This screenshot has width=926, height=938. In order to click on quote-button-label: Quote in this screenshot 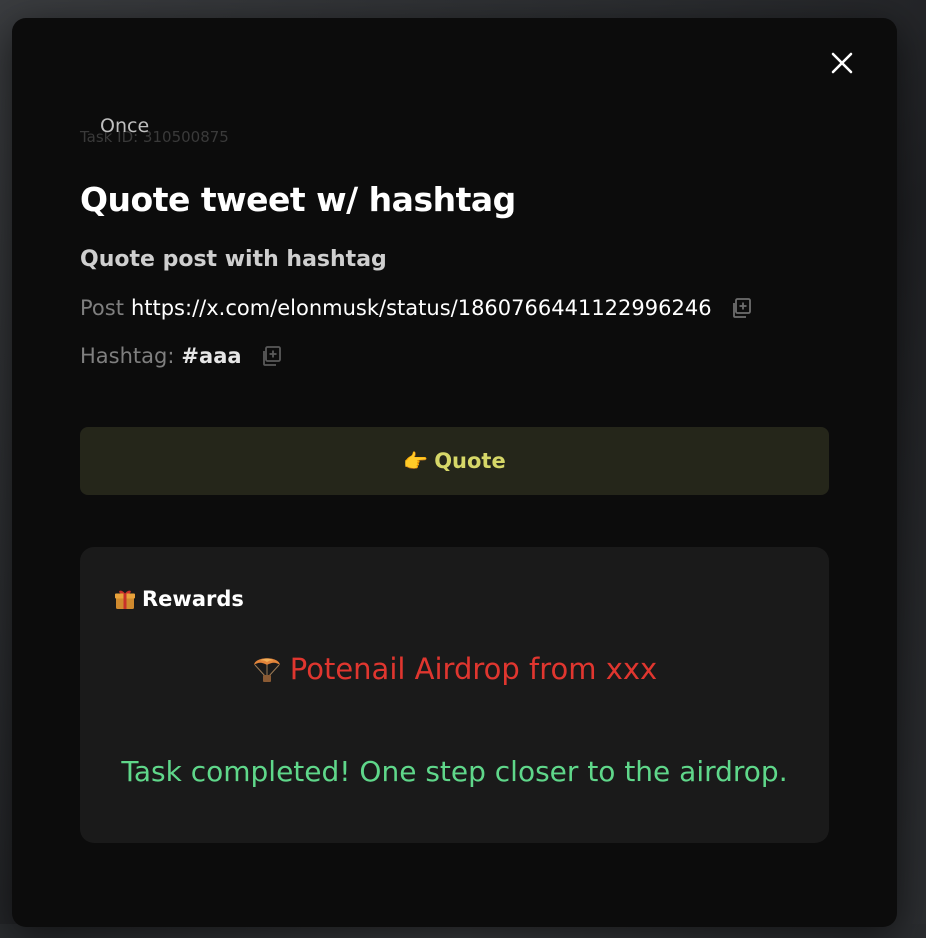, I will do `click(470, 461)`.